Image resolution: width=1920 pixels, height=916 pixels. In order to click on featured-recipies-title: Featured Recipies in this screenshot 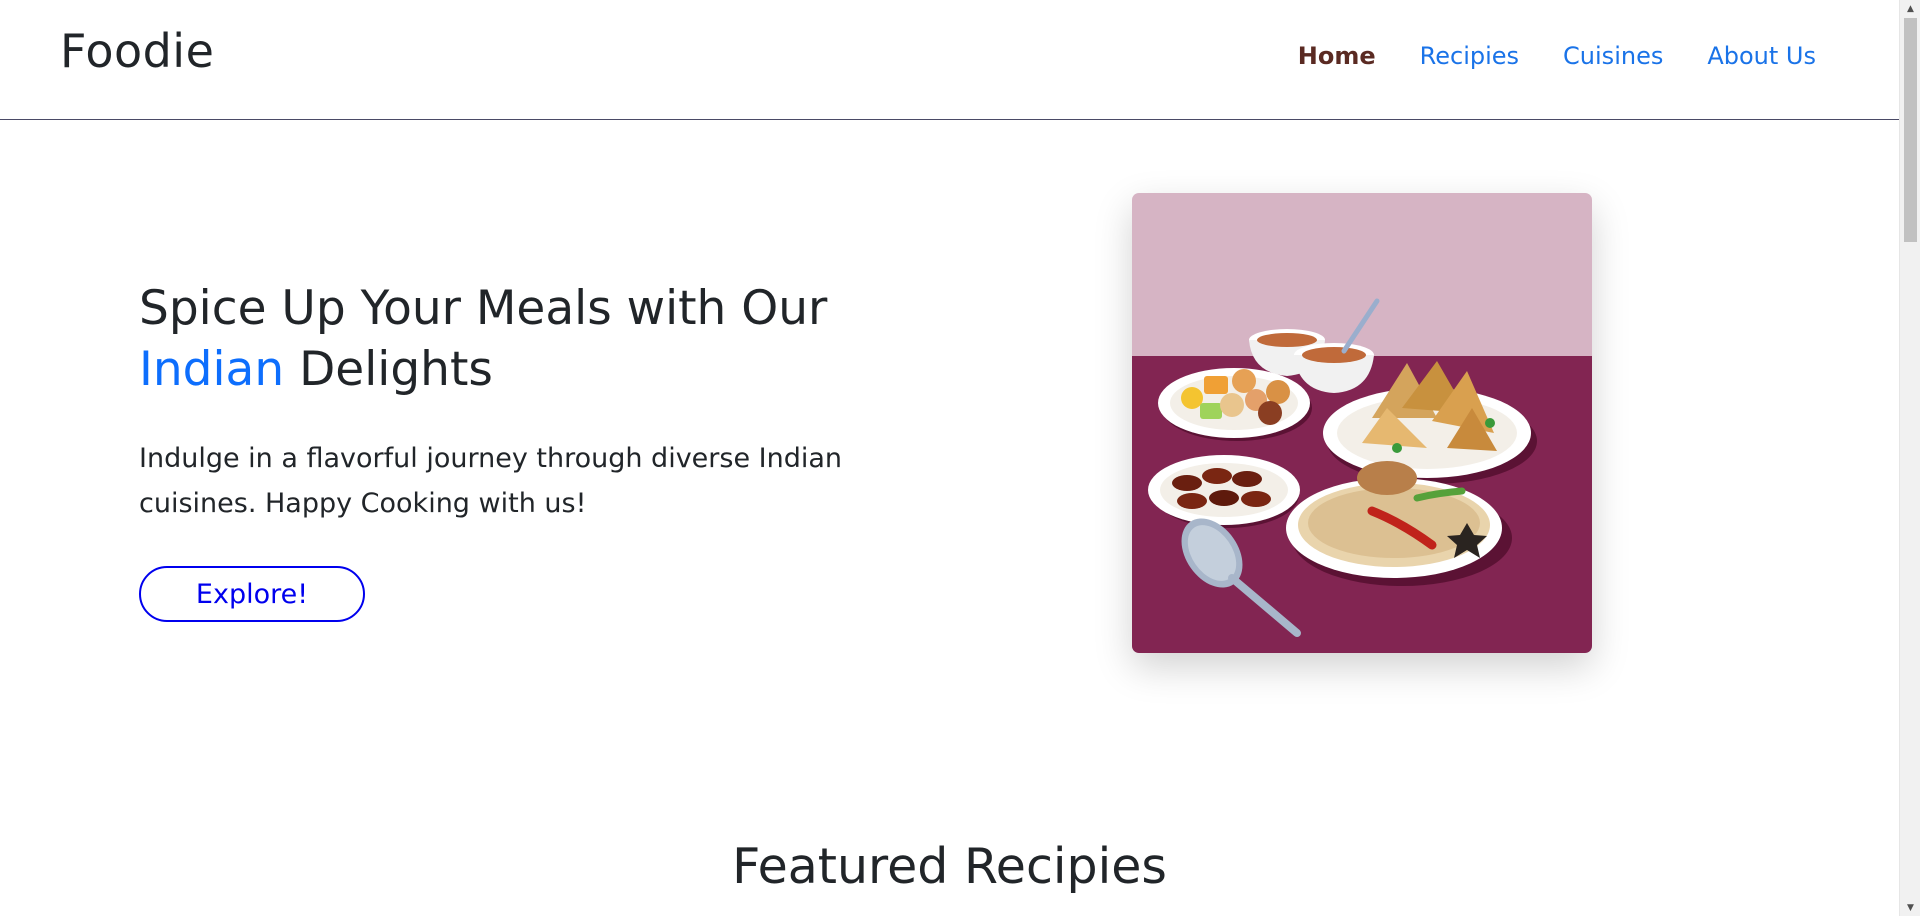, I will do `click(949, 866)`.